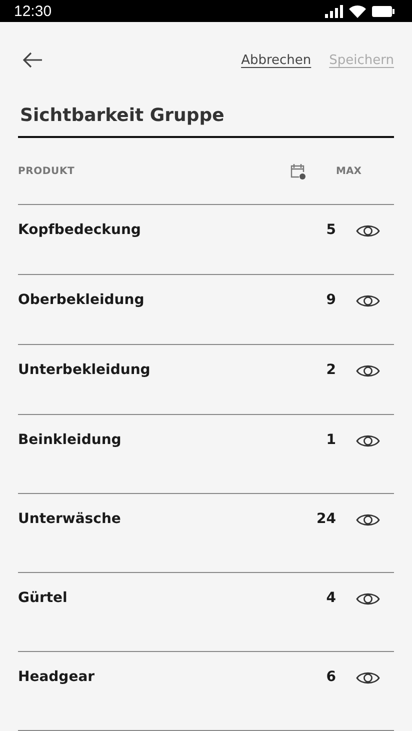  What do you see at coordinates (57, 677) in the screenshot?
I see `product-name: Headgear` at bounding box center [57, 677].